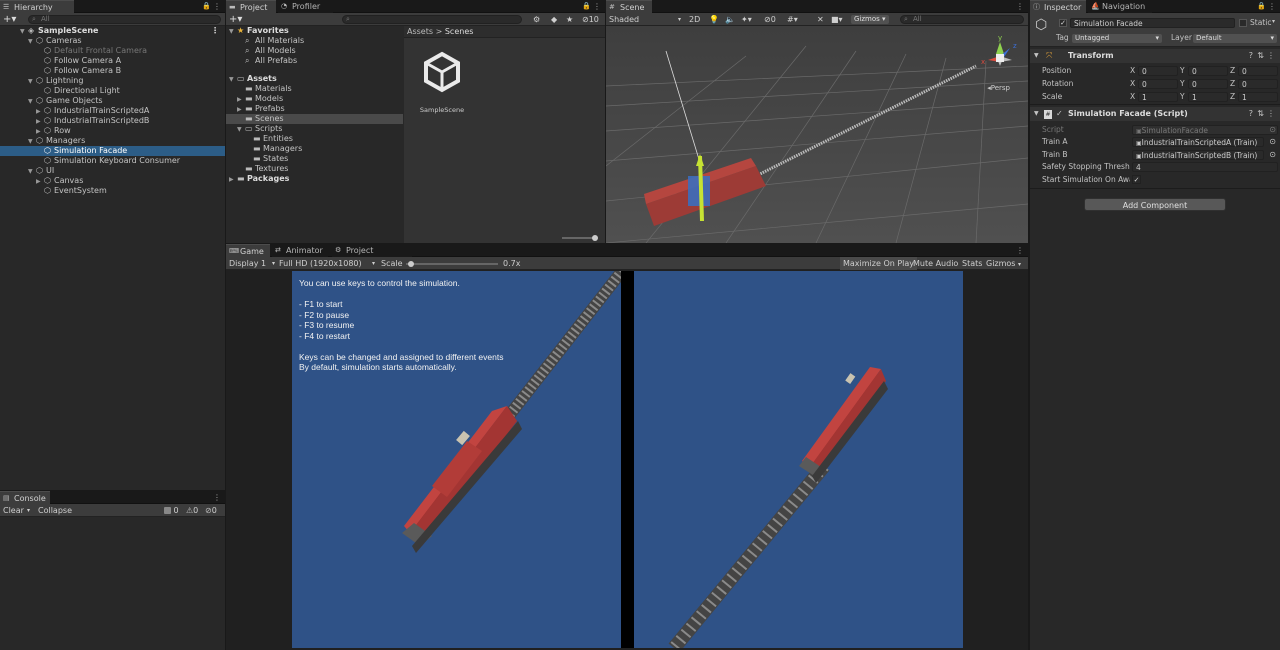 This screenshot has width=1280, height=650. What do you see at coordinates (305, 6) in the screenshot?
I see `tab-profiler: ◔ Profiler` at bounding box center [305, 6].